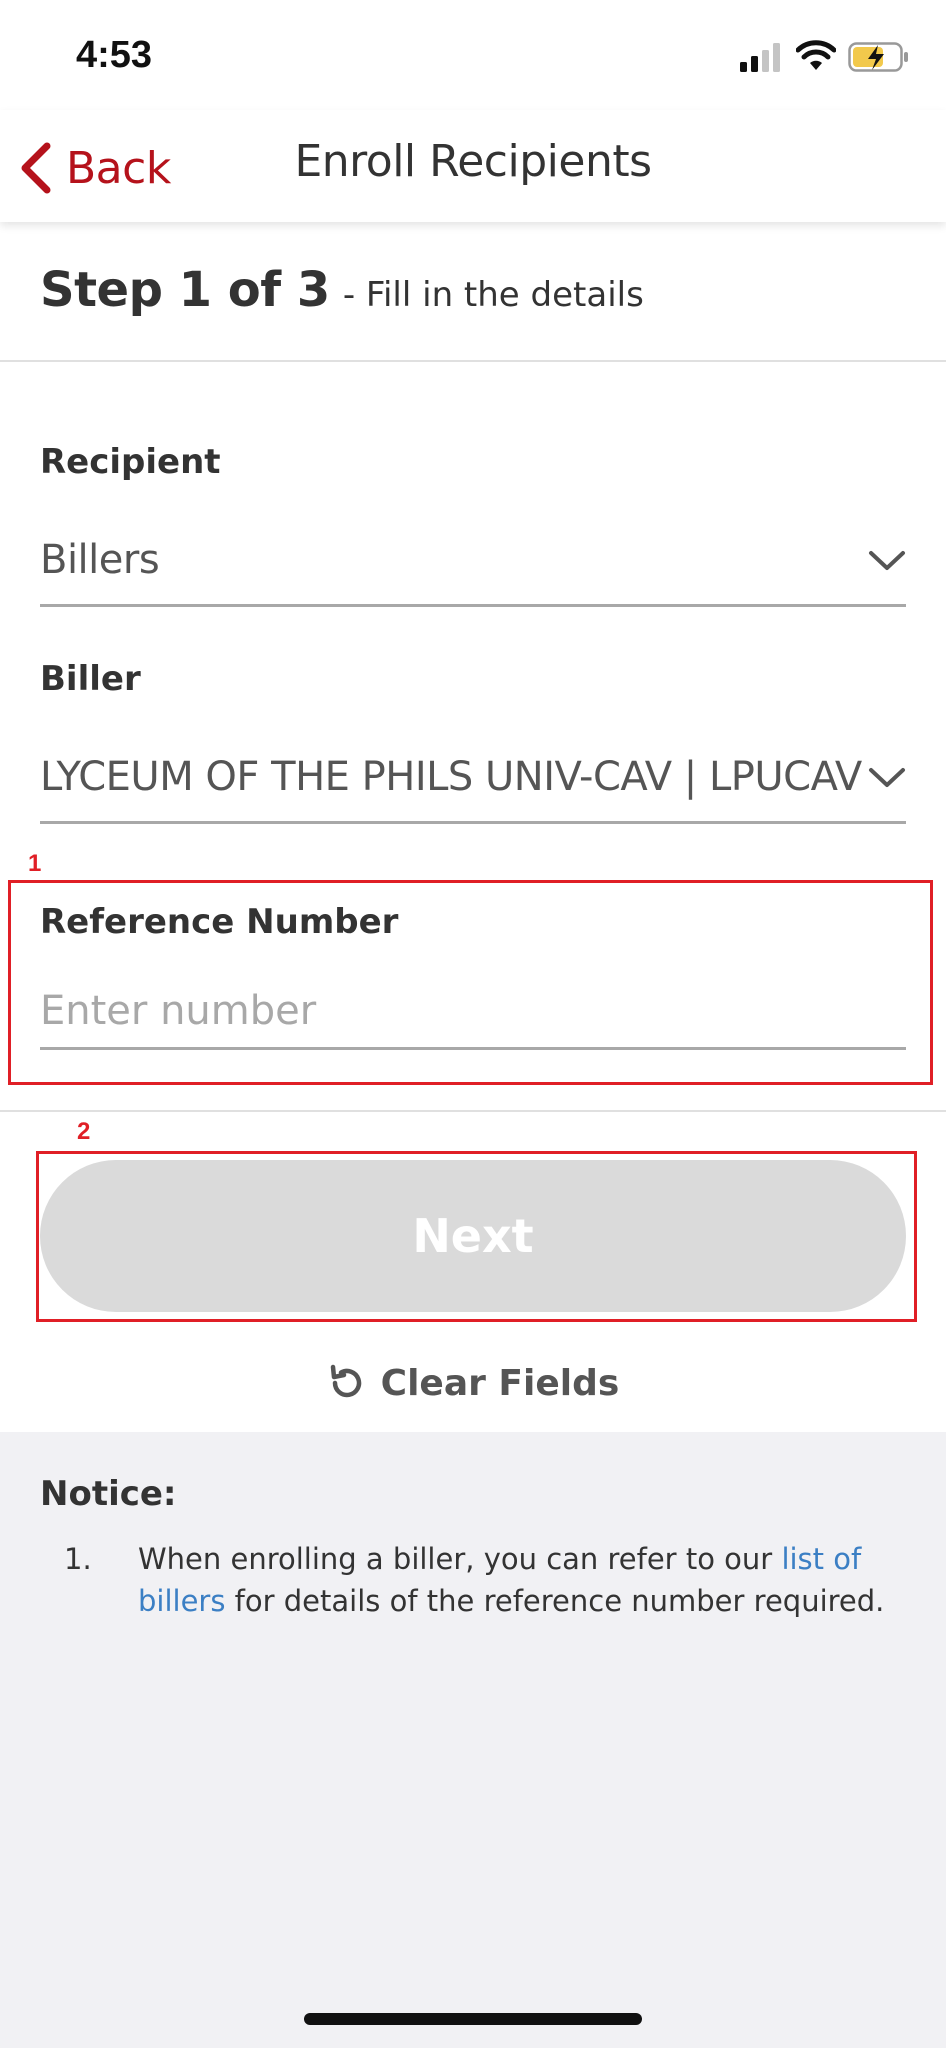 Image resolution: width=946 pixels, height=2048 pixels. I want to click on notice-title: Notice:, so click(108, 1494).